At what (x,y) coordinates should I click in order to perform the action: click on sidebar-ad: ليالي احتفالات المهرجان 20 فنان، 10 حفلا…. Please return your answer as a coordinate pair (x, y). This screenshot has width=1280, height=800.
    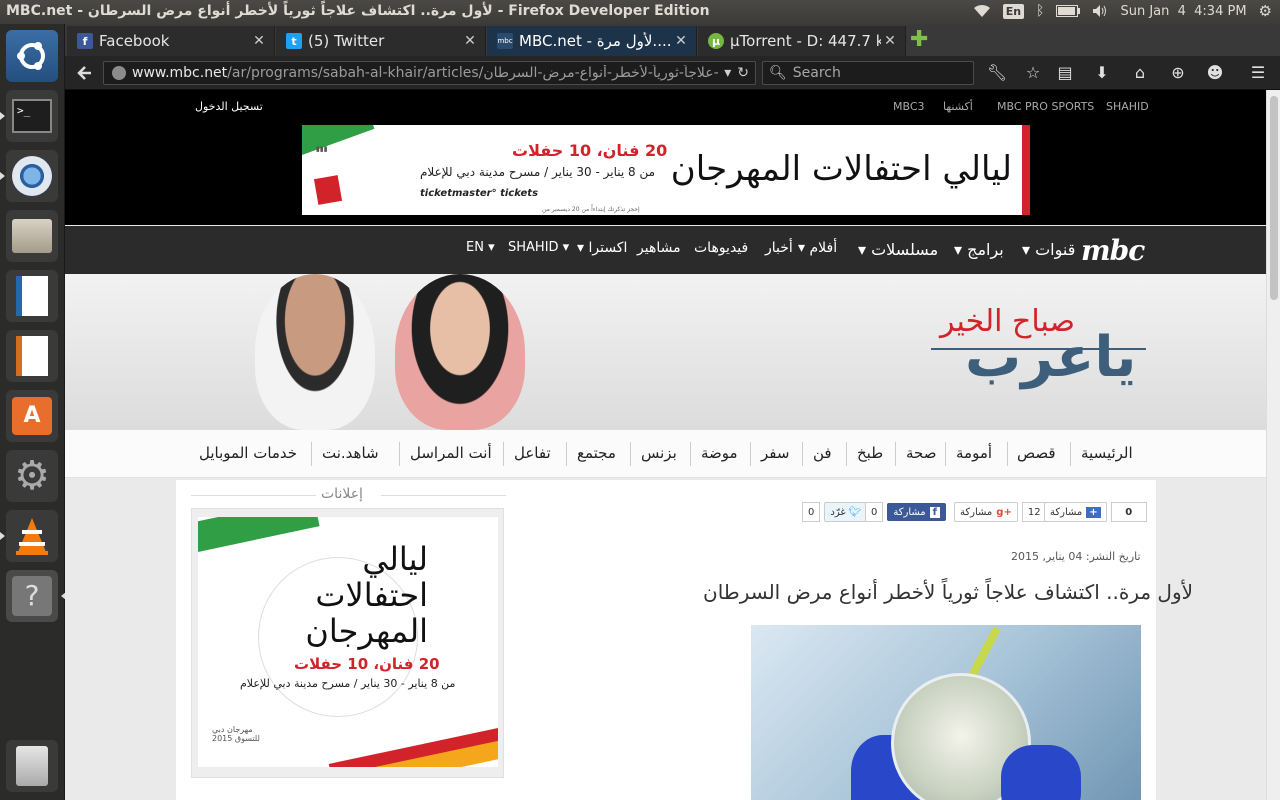
    Looking at the image, I should click on (347, 643).